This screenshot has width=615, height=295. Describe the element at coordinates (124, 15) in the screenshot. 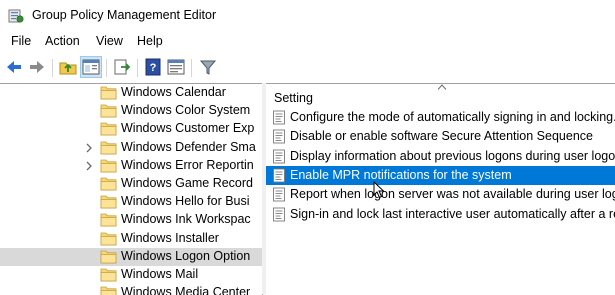

I see `window-title: Group Policy Management Editor` at that location.